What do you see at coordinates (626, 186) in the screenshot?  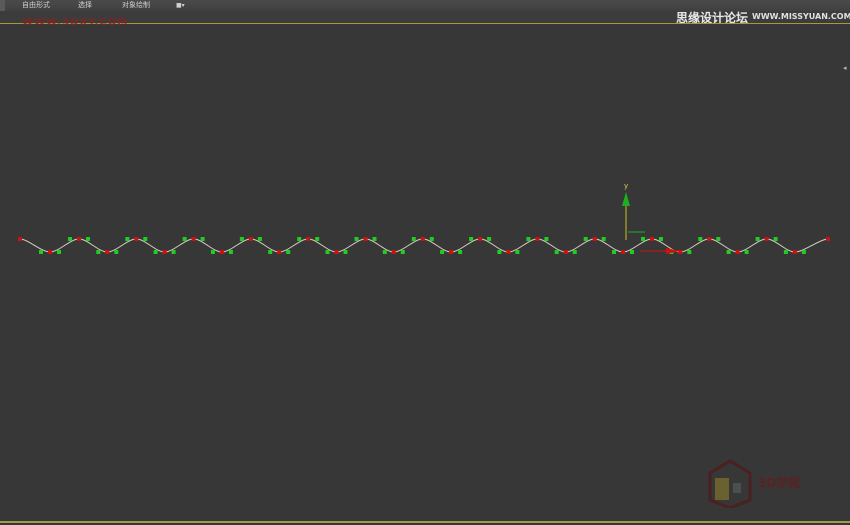 I see `gizmo-y-label: y` at bounding box center [626, 186].